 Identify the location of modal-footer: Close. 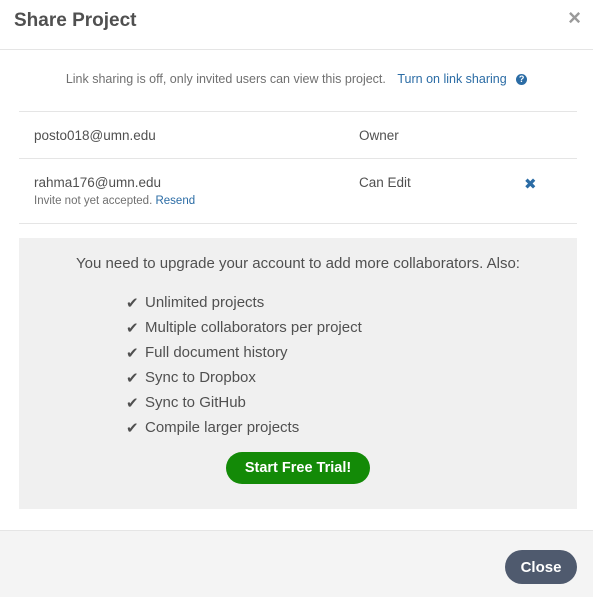
(296, 563).